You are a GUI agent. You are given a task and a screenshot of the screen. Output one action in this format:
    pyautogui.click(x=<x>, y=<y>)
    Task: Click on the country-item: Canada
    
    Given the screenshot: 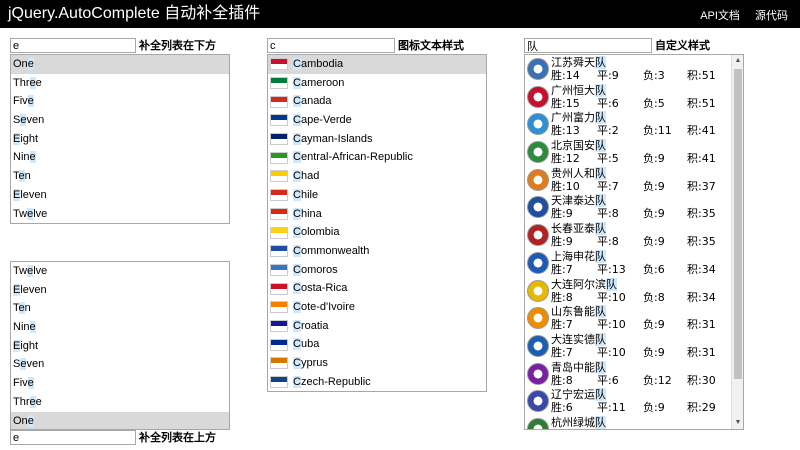 What is the action you would take?
    pyautogui.click(x=377, y=101)
    